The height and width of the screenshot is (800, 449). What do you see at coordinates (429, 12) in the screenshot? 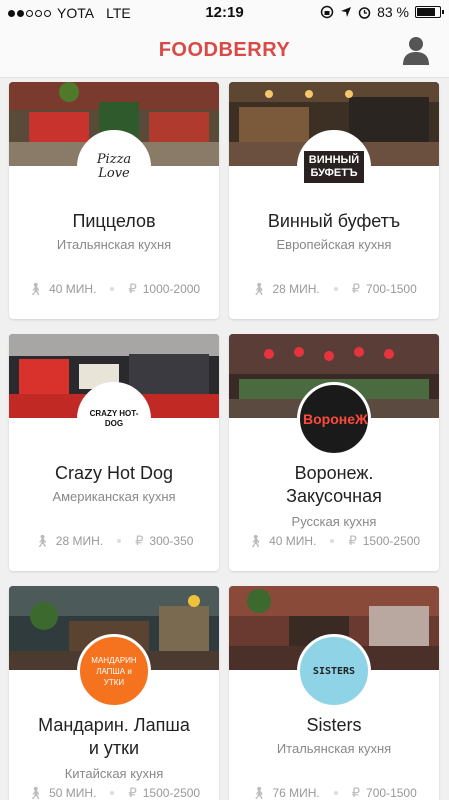
I see `battery-icon` at bounding box center [429, 12].